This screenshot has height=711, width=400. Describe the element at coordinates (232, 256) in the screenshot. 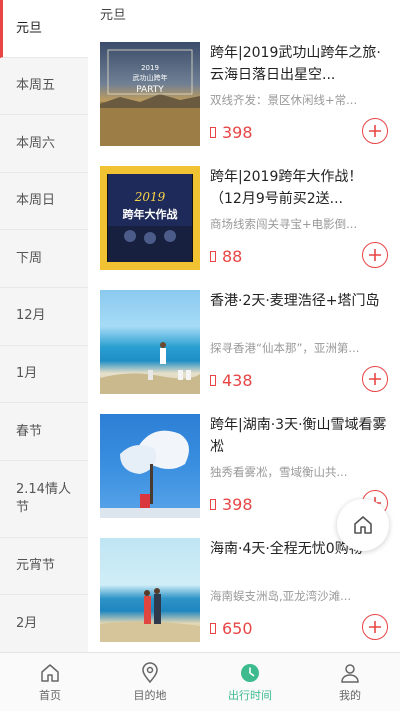

I see `price-value: 88` at that location.